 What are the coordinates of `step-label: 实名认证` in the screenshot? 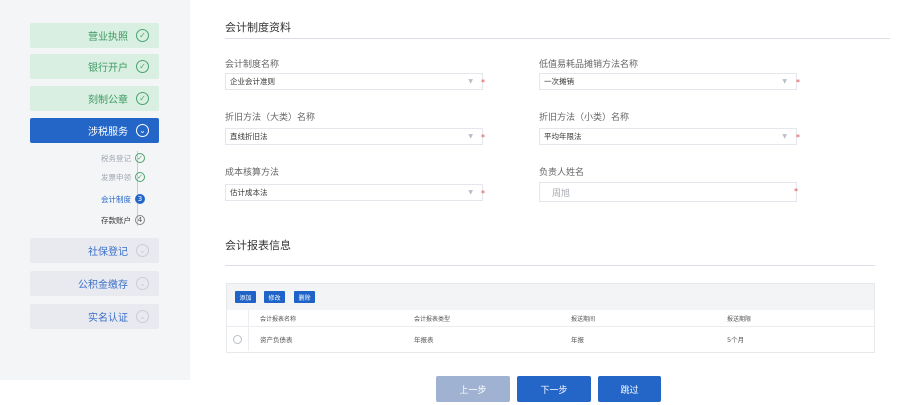 It's located at (108, 318).